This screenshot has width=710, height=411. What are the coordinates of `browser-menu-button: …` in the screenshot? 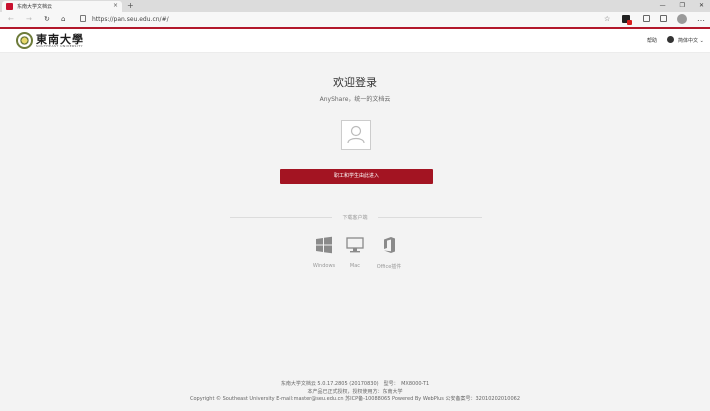 It's located at (701, 18).